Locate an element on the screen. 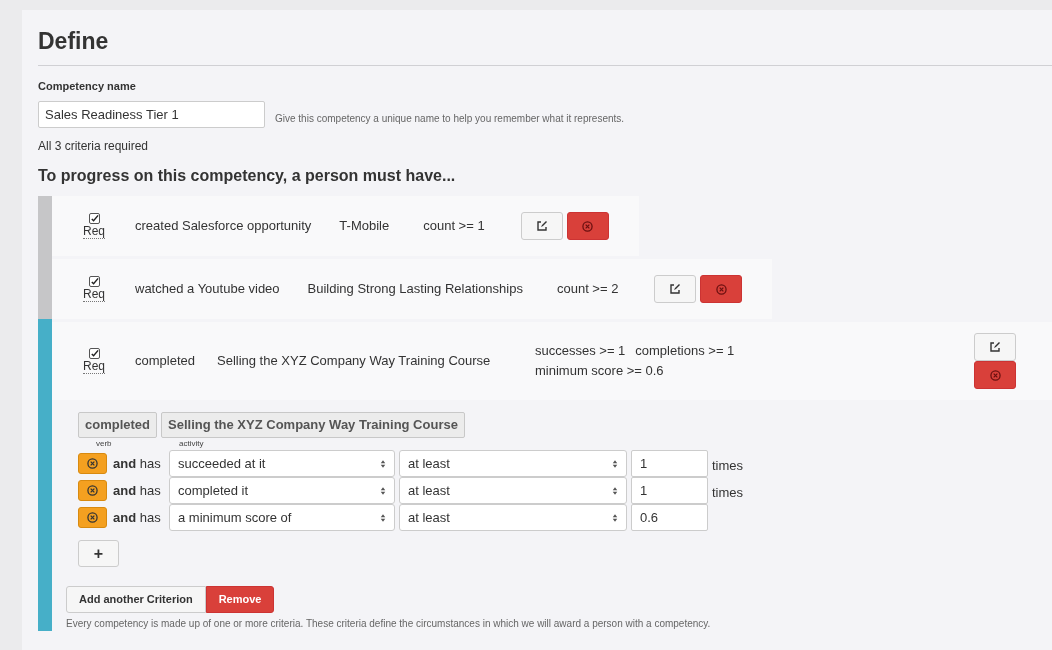  activity-text: Building Strong Lasting Relationships is located at coordinates (415, 289).